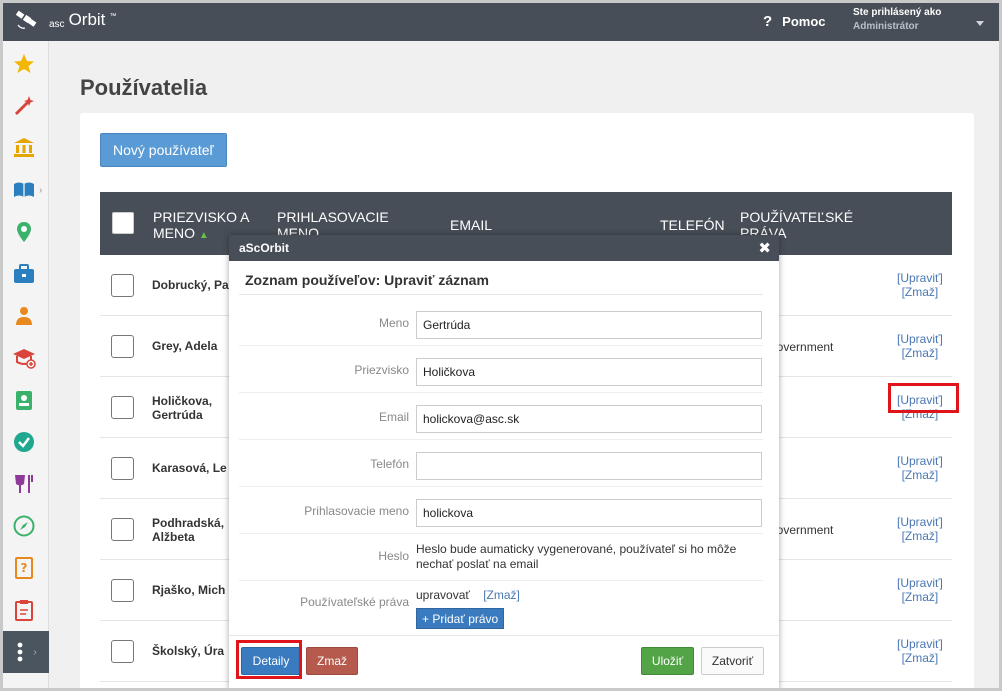 The width and height of the screenshot is (1002, 691). Describe the element at coordinates (24, 232) in the screenshot. I see `location-pin-icon` at that location.